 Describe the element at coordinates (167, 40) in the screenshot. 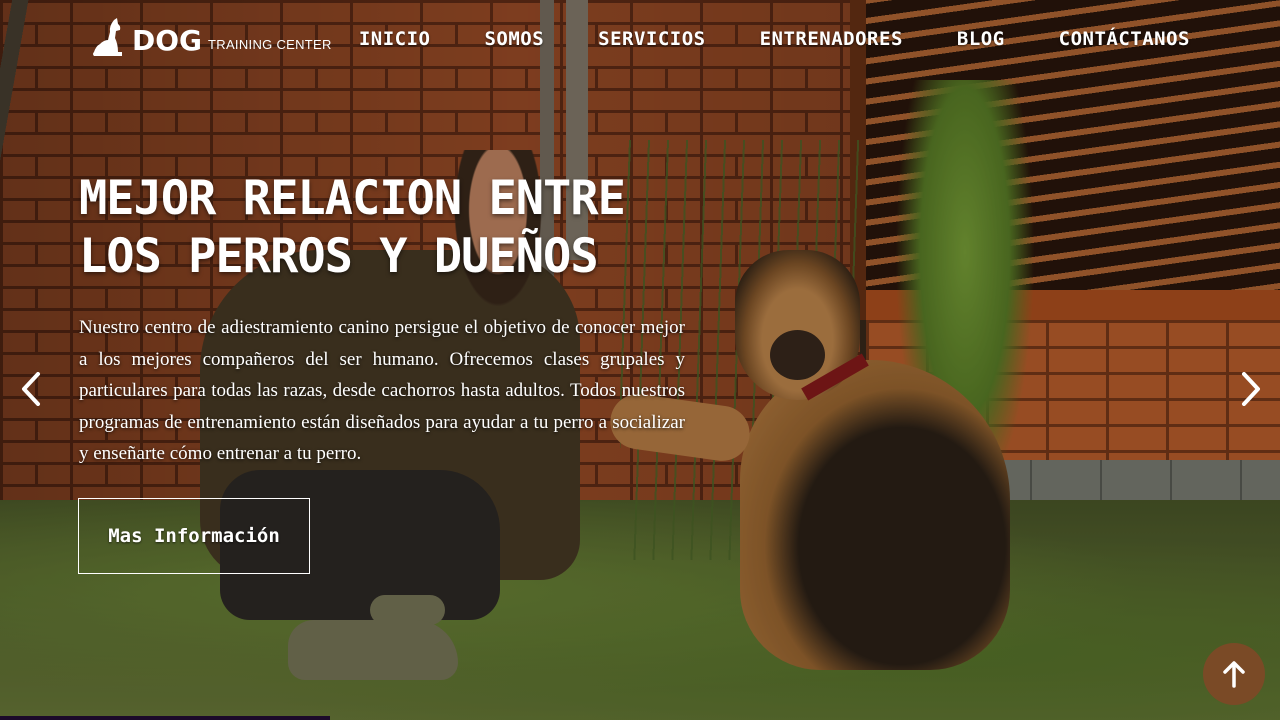

I see `logo-name: DOG` at that location.